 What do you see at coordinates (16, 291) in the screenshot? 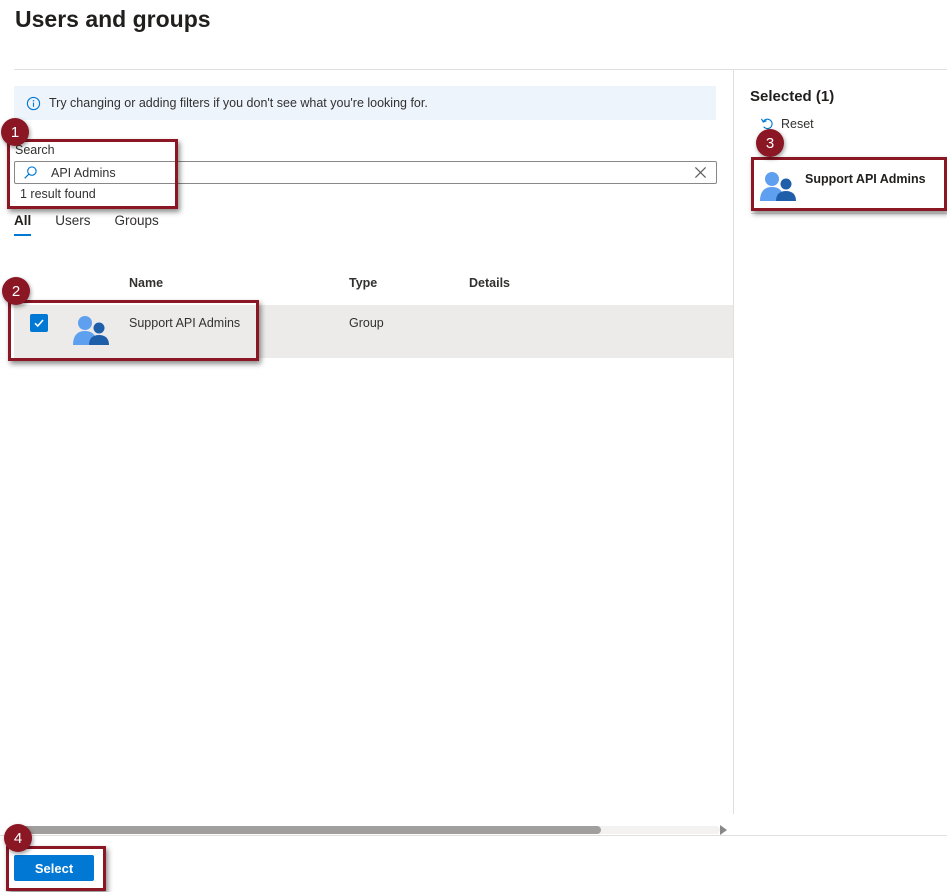
I see `callout-badge-2: 2` at bounding box center [16, 291].